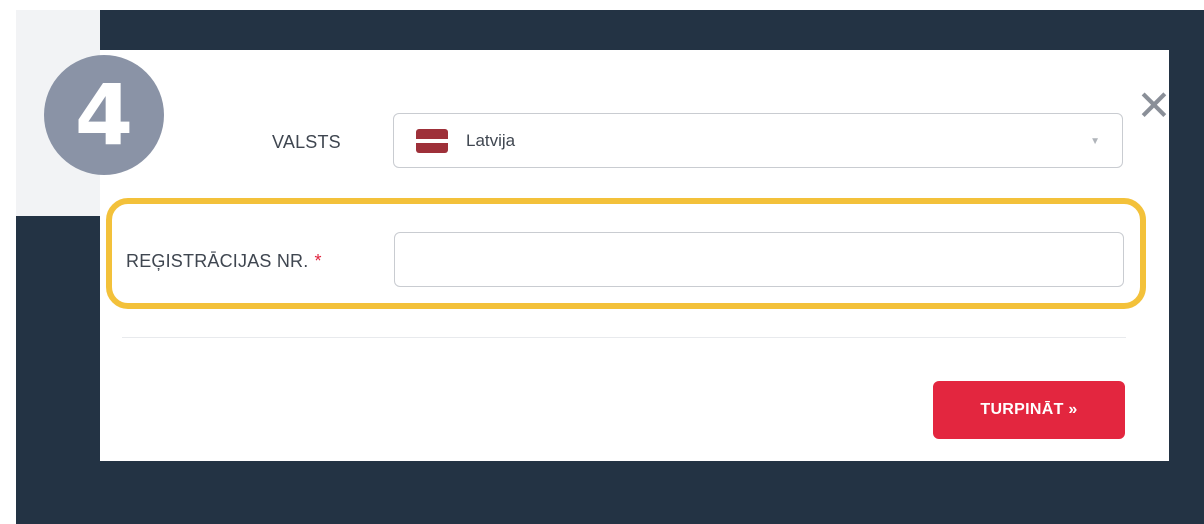 This screenshot has height=524, width=1204. I want to click on registration-label: REĢISTRĀCIJAS NR. *, so click(224, 261).